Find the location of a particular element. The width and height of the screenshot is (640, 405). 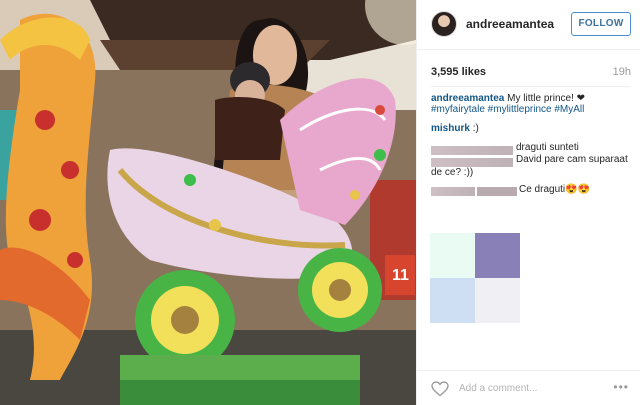

comment-line: de ce? :)) is located at coordinates (452, 173).